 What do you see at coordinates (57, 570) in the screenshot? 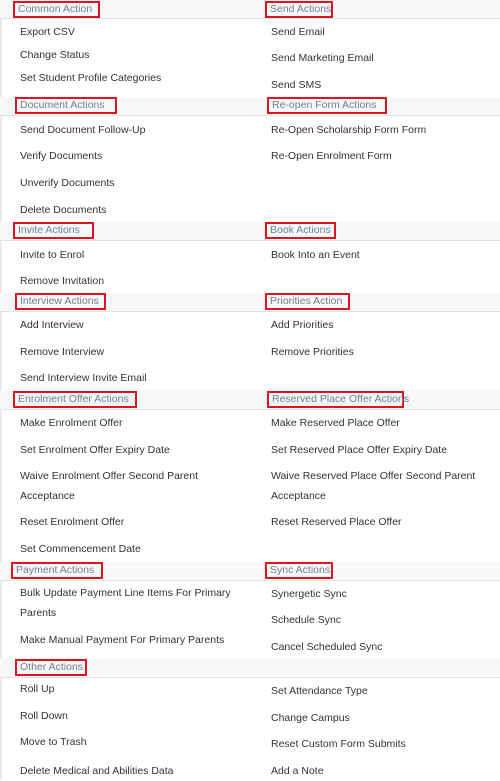
I see `section-header-payment-actions: Payment Actions` at bounding box center [57, 570].